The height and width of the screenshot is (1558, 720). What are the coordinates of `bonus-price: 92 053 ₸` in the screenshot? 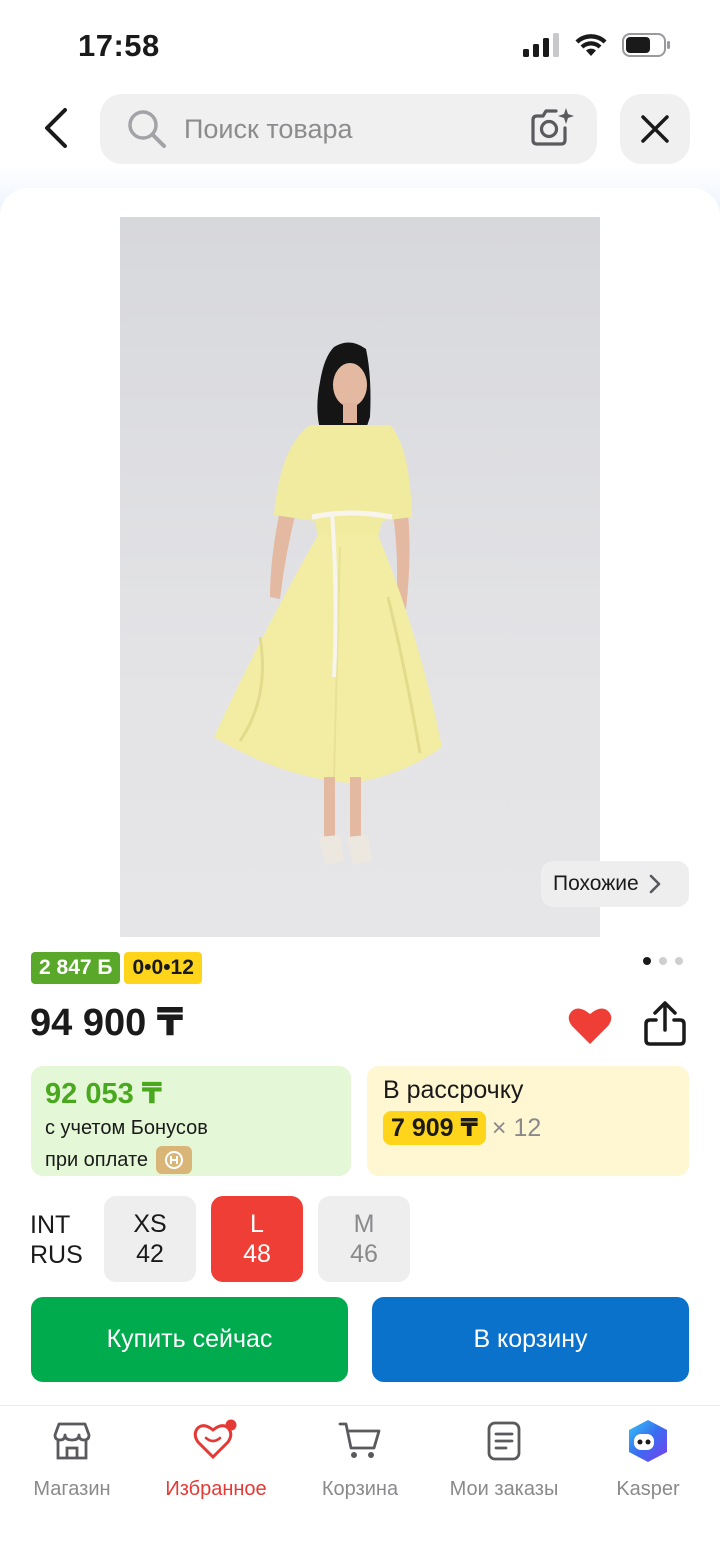 It's located at (103, 1094).